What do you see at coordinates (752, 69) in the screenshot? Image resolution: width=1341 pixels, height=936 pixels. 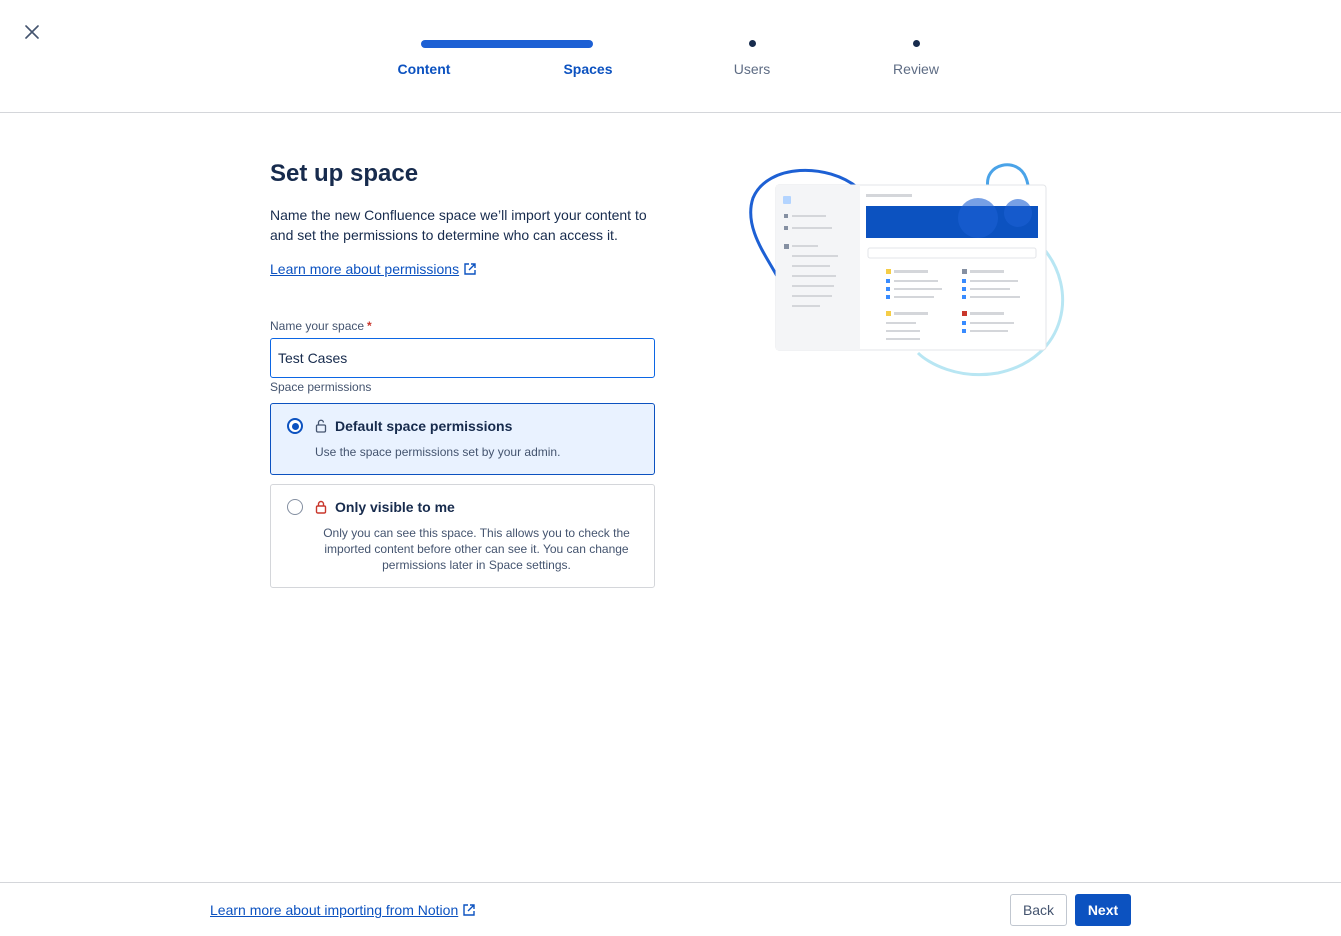 I see `step-users: Users` at bounding box center [752, 69].